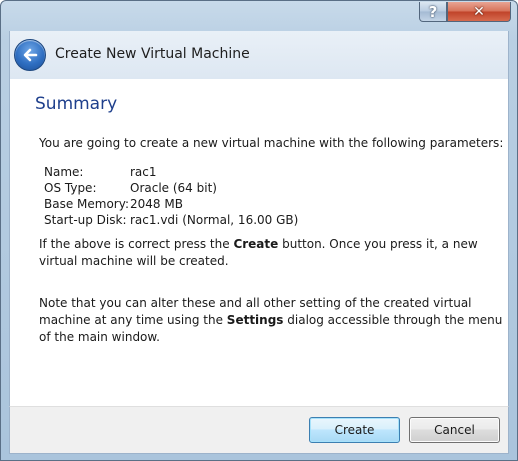  I want to click on create-keyword: Create, so click(256, 244).